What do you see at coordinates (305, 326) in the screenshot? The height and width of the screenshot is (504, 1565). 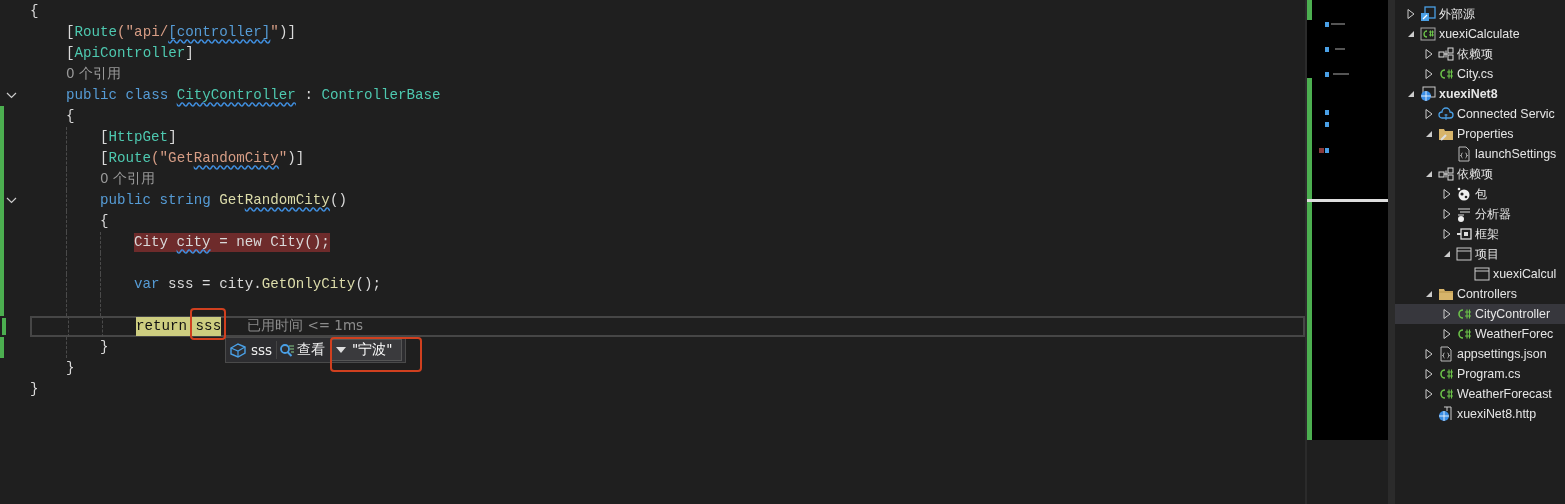 I see `elapsed-time-tip: 已用时间 <= 1ms` at bounding box center [305, 326].